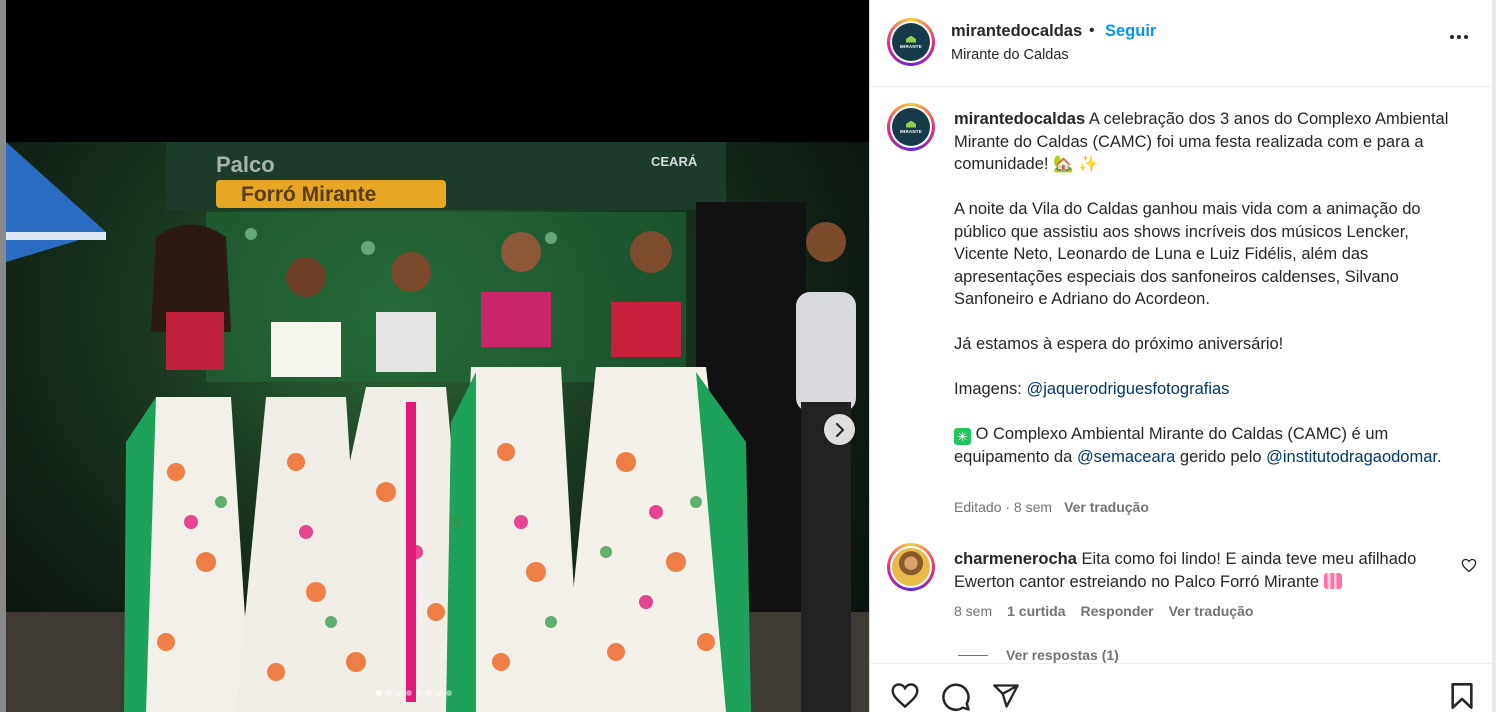 The height and width of the screenshot is (712, 1496). Describe the element at coordinates (1019, 119) in the screenshot. I see `caption-username: mirantedocaldas` at that location.